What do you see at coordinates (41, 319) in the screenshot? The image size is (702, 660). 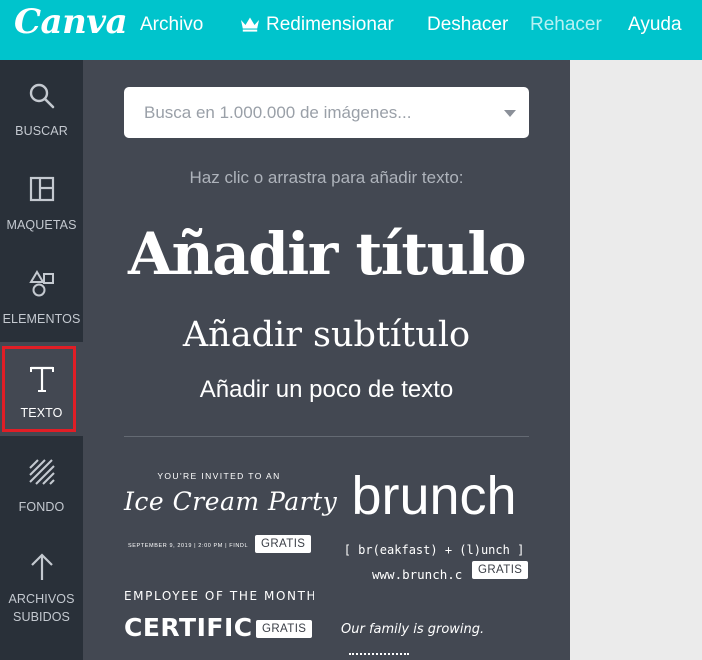 I see `sidebar-item-label: ELEMENTOS` at bounding box center [41, 319].